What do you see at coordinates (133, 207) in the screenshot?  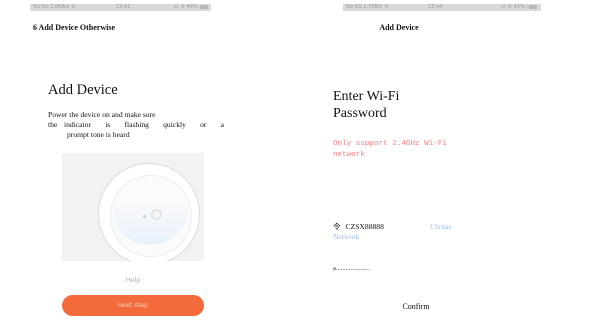 I see `device-illustration` at bounding box center [133, 207].